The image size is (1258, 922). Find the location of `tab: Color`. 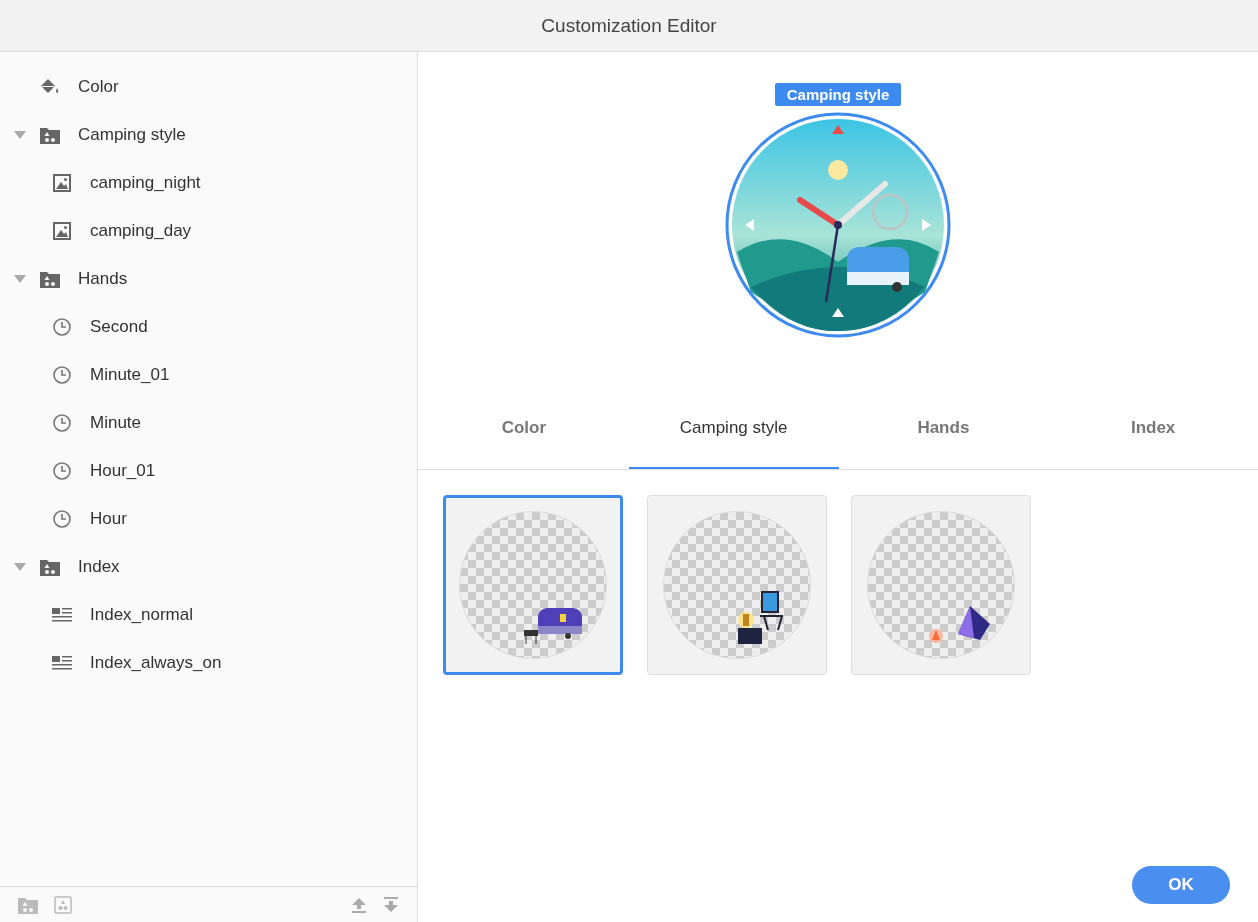

tab: Color is located at coordinates (524, 430).